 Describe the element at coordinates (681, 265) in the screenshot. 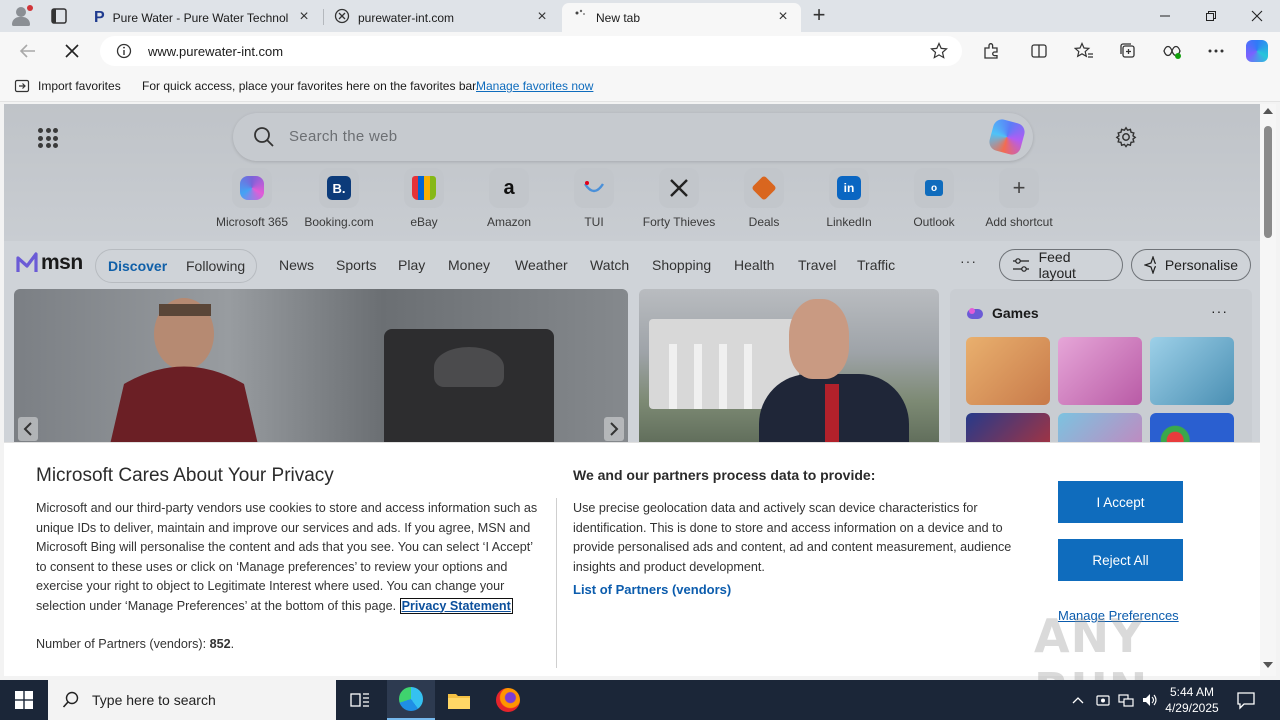

I see `nav-shopping: Shopping` at that location.